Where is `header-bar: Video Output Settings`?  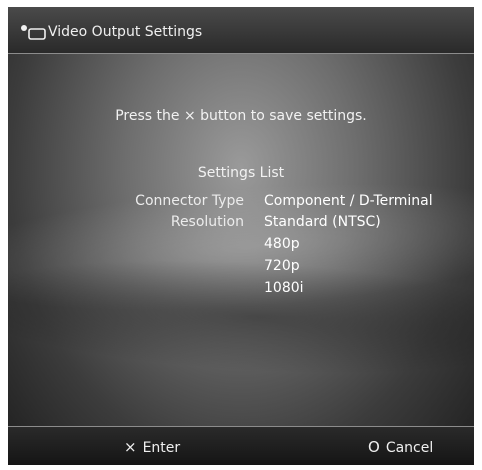
header-bar: Video Output Settings is located at coordinates (241, 30).